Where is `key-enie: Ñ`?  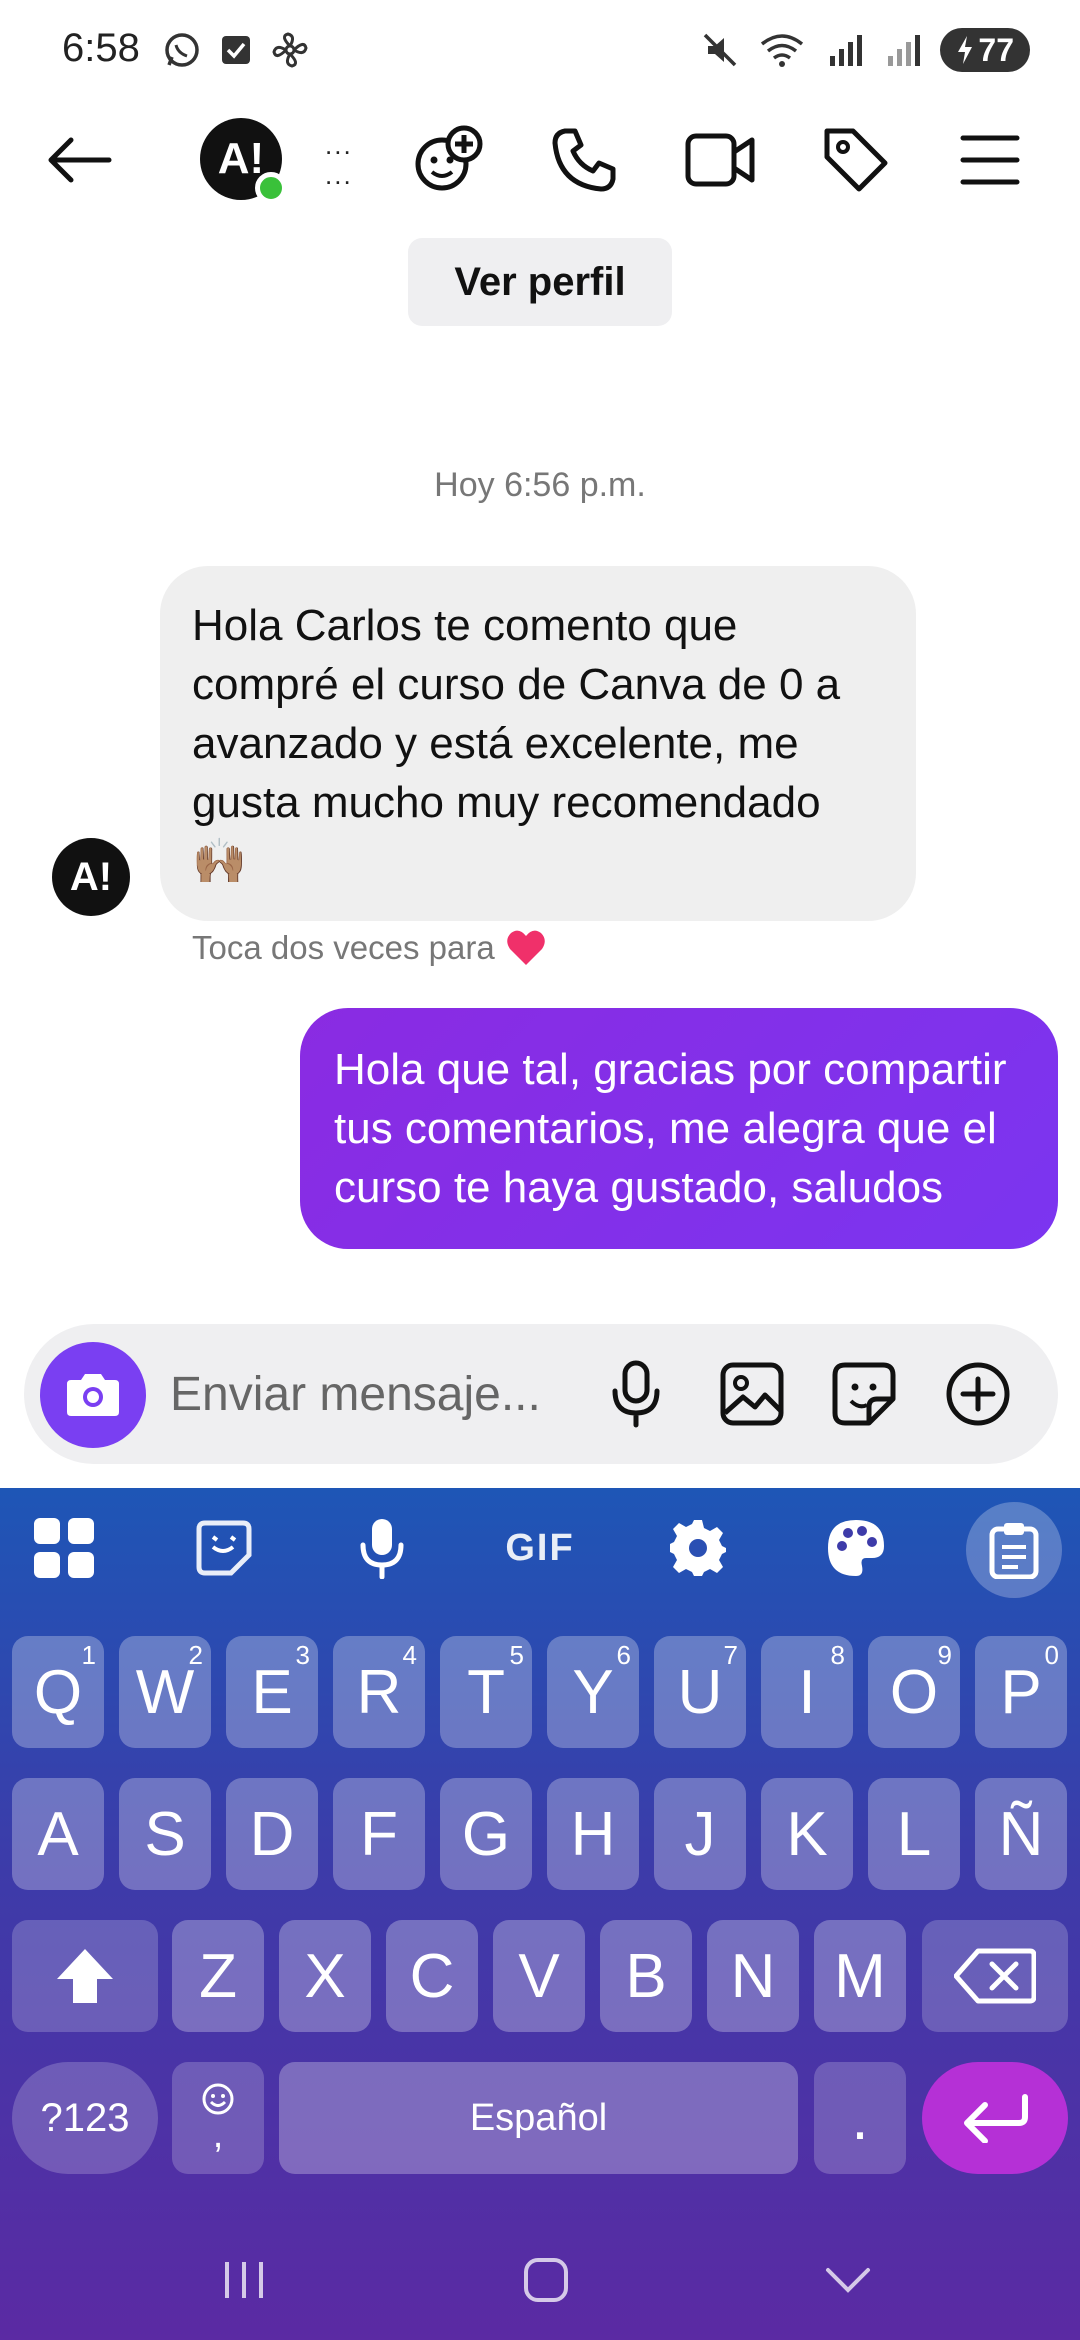 key-enie: Ñ is located at coordinates (1021, 1834).